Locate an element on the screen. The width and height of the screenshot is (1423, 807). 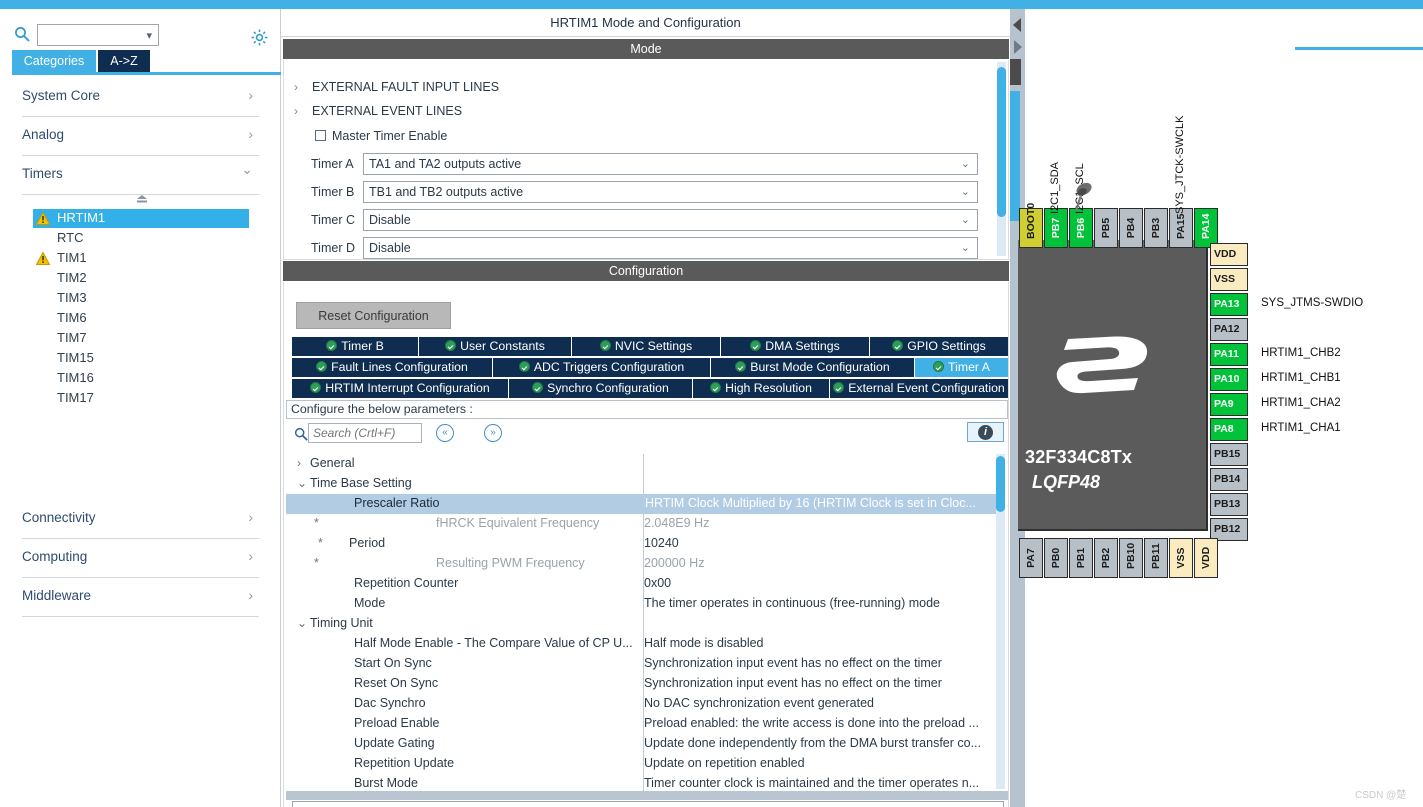
param-group-time-base-setting: ⌄ Time Base Setting is located at coordinates (644, 484).